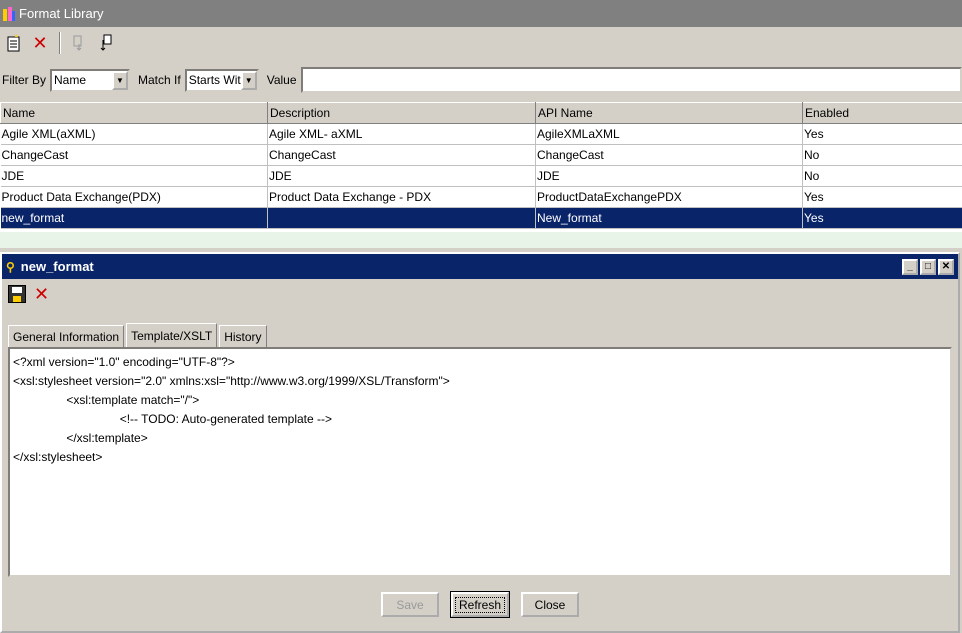 This screenshot has height=633, width=962. Describe the element at coordinates (910, 266) in the screenshot. I see `minimize-icon: _` at that location.